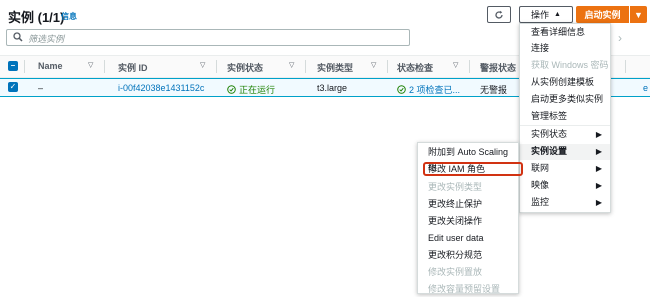  I want to click on menu-item-instance-settings: 实例设置 ▶, so click(565, 152).